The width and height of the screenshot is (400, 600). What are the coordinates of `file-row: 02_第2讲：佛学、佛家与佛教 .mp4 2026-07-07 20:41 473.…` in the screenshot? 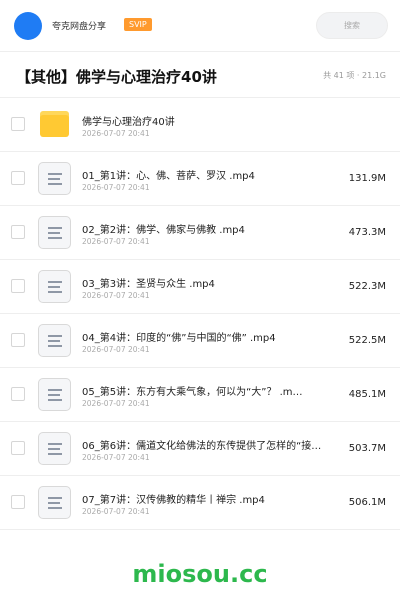 It's located at (200, 233).